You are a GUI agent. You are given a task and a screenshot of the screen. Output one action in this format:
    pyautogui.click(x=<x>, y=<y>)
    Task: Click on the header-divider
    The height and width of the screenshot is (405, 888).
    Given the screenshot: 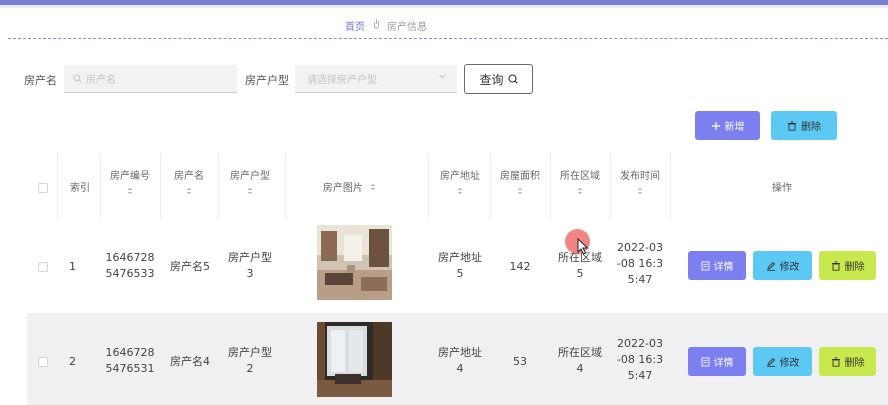 What is the action you would take?
    pyautogui.click(x=448, y=38)
    